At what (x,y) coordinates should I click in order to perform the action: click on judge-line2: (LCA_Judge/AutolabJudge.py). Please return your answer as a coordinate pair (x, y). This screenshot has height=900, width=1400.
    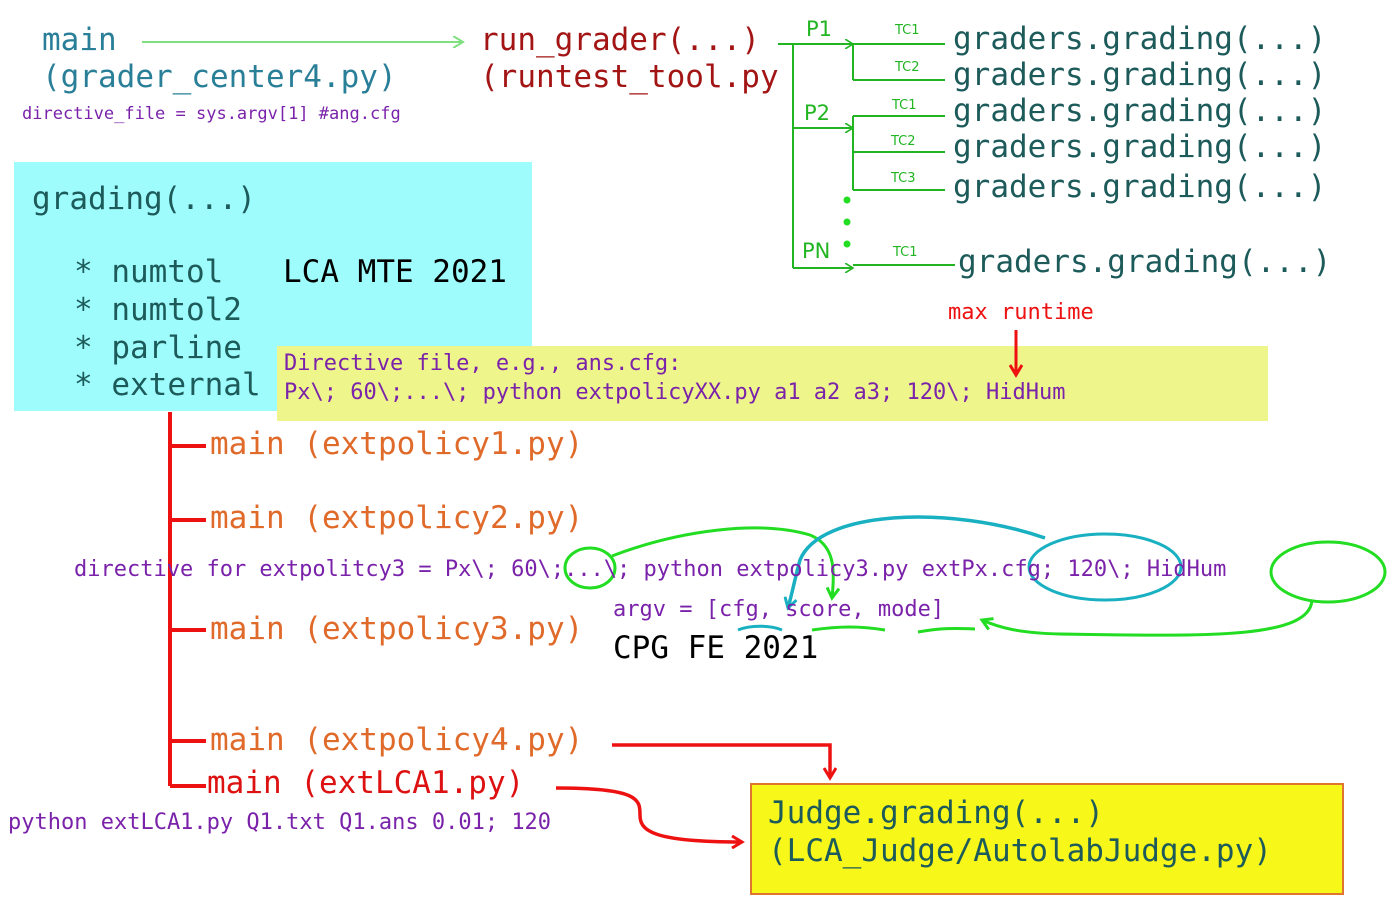
    Looking at the image, I should click on (1020, 851).